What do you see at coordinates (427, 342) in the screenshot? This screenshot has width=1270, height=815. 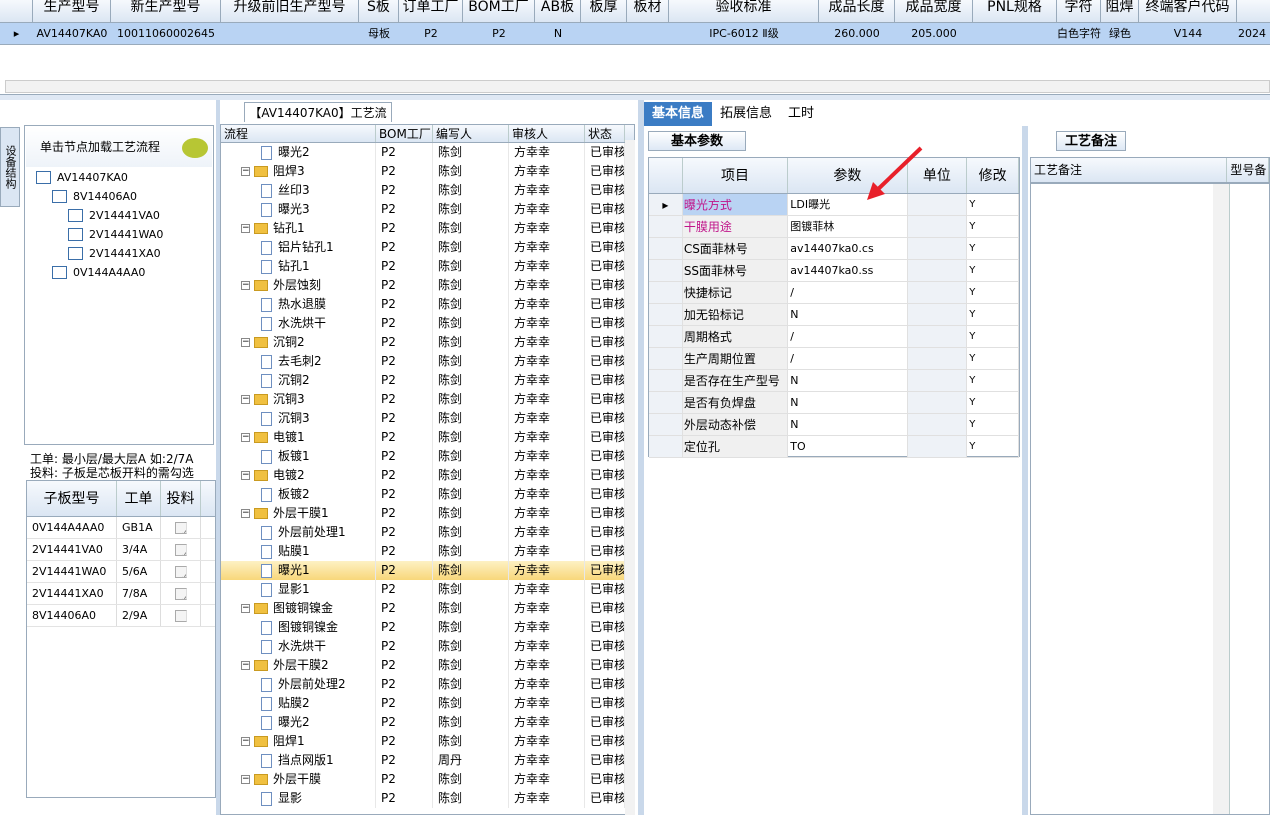 I see `flow-row: − 沉铜2 P2 陈剑 方幸幸 已审核` at bounding box center [427, 342].